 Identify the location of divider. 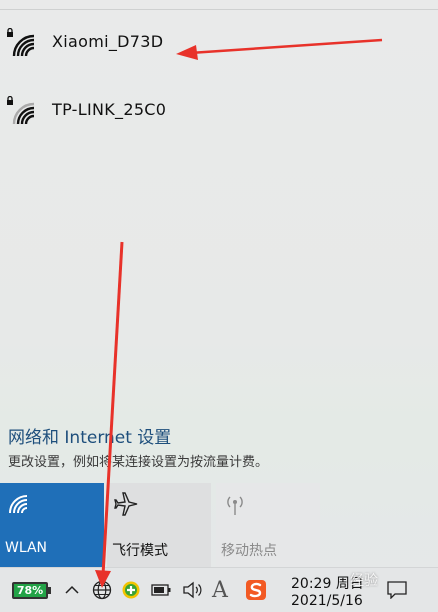
(219, 9).